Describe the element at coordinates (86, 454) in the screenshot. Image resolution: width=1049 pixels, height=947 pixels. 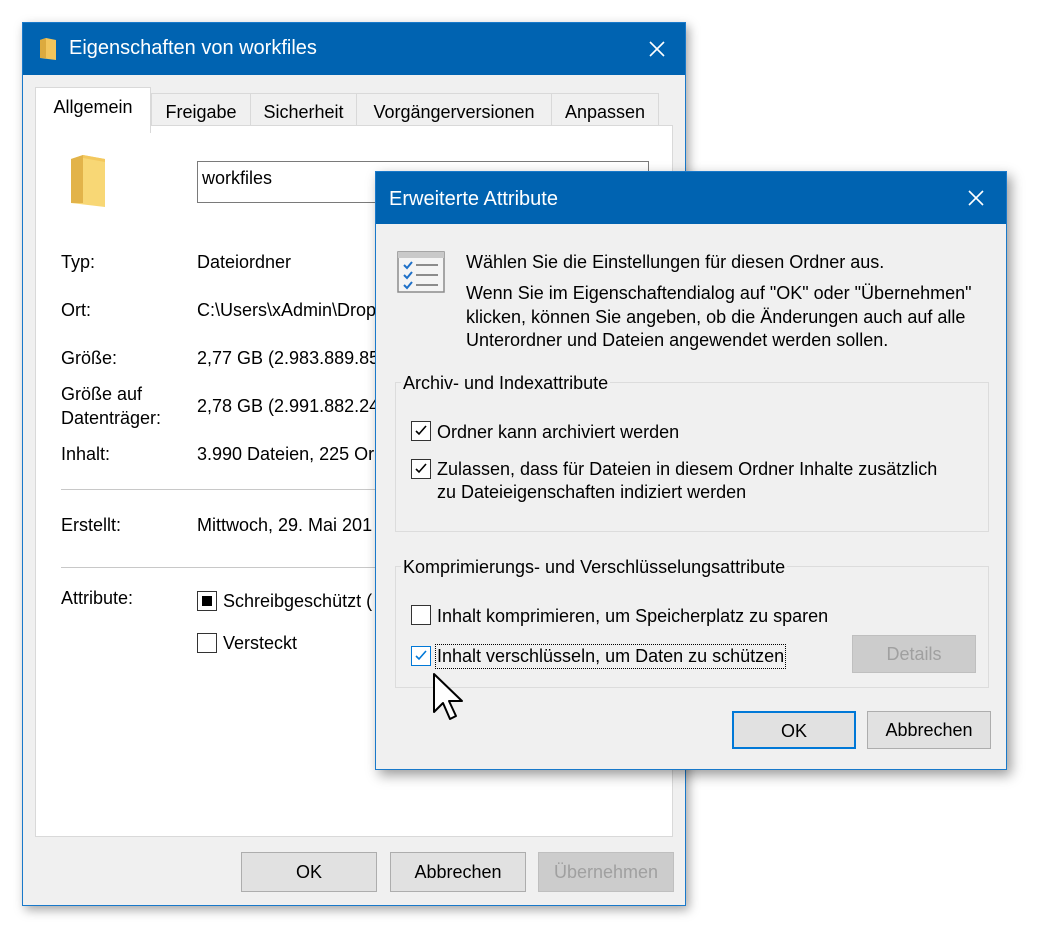
I see `contents-label: Inhalt:` at that location.